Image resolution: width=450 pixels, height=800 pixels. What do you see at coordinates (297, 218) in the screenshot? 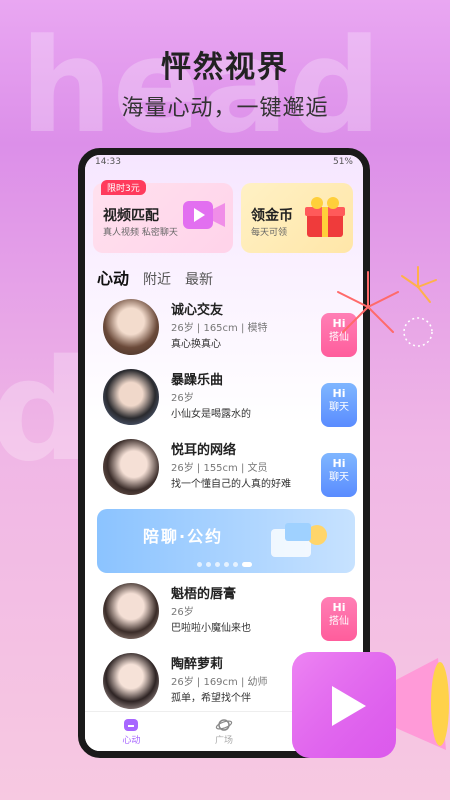
I see `coin-card: 领金币 每天可领` at bounding box center [297, 218].